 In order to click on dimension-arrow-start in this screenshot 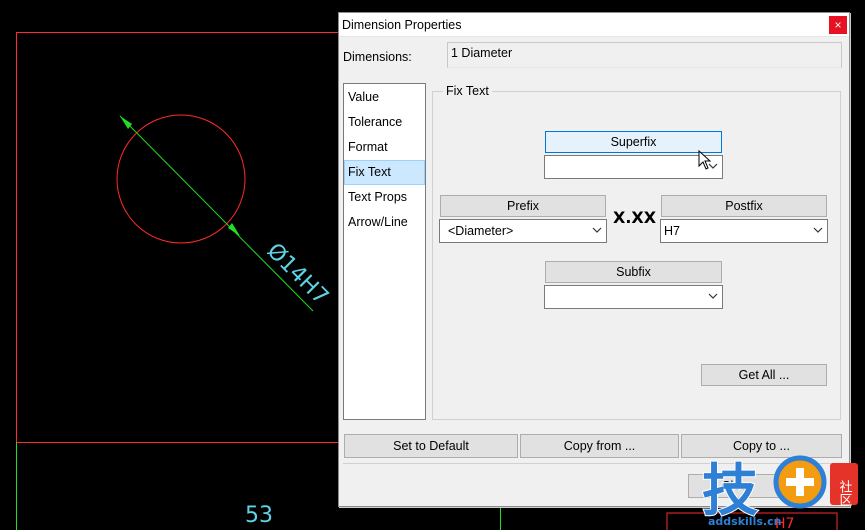, I will do `click(126, 122)`.